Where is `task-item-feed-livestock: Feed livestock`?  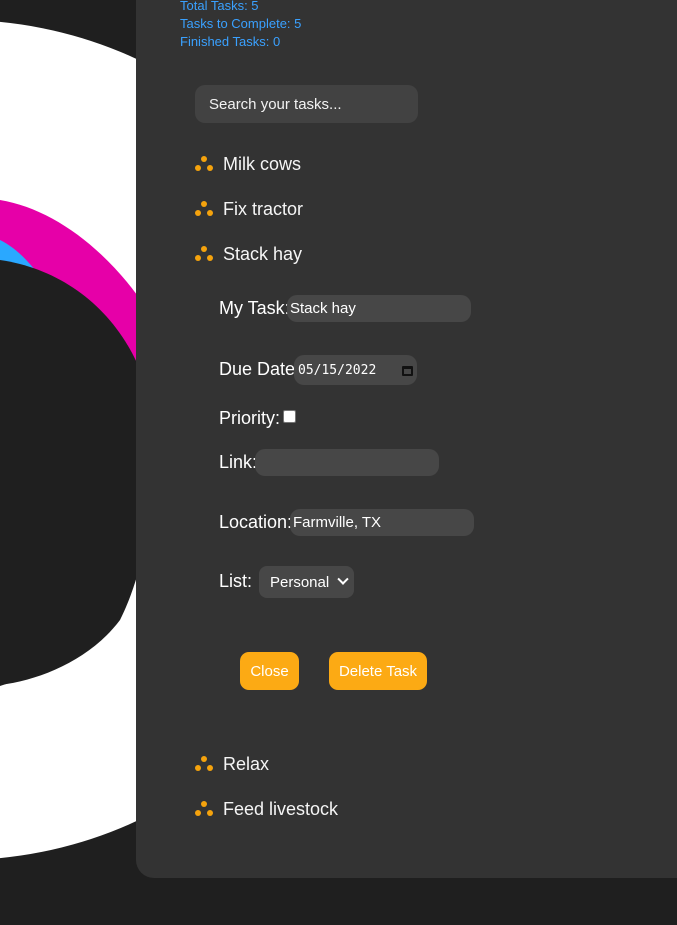
task-item-feed-livestock: Feed livestock is located at coordinates (265, 809).